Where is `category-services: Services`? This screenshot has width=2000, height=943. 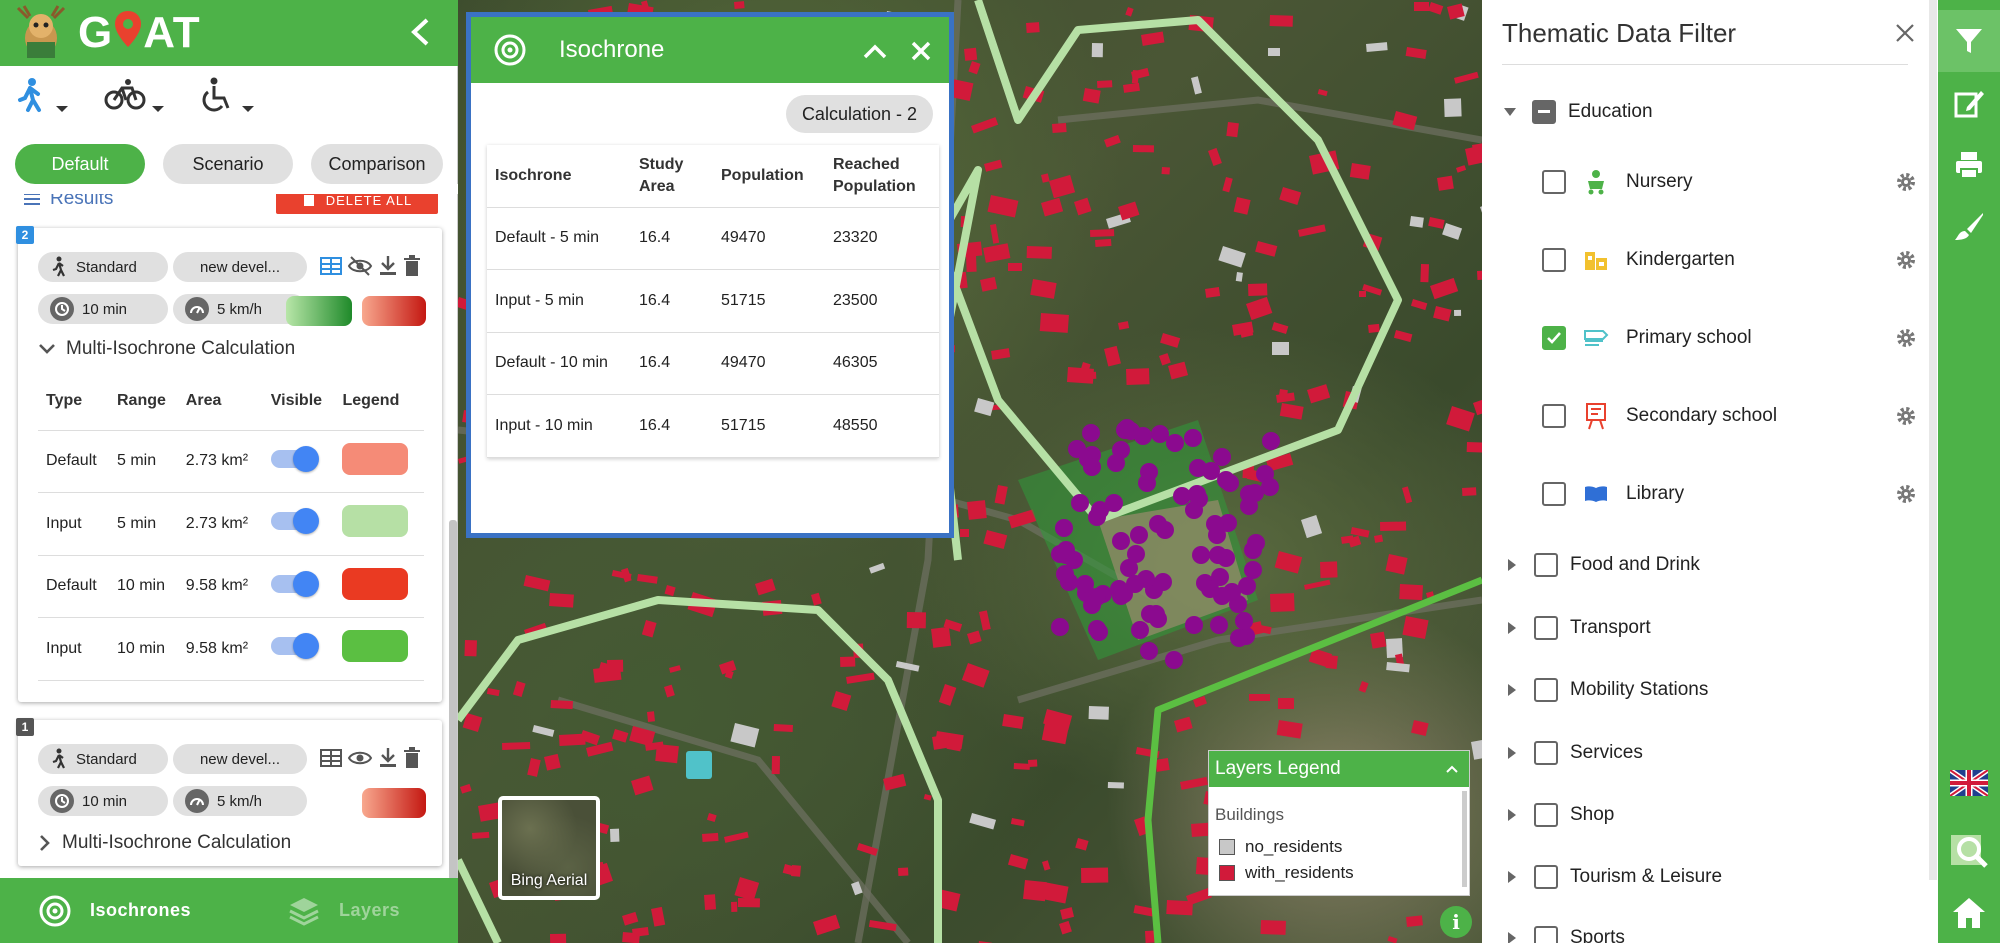
category-services: Services is located at coordinates (1710, 753).